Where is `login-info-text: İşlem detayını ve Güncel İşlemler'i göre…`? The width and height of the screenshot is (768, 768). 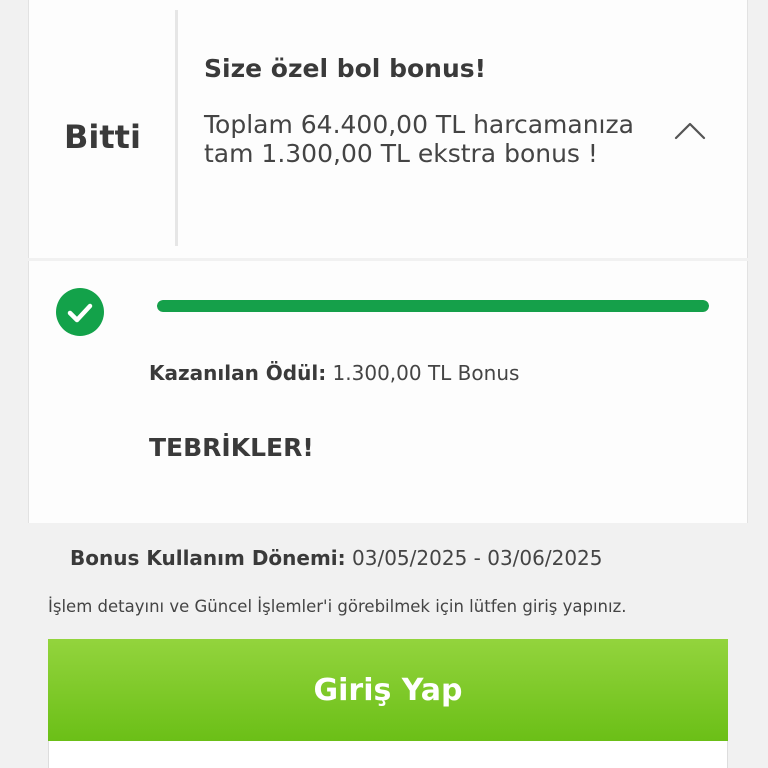
login-info-text: İşlem detayını ve Güncel İşlemler'i göre… is located at coordinates (337, 606).